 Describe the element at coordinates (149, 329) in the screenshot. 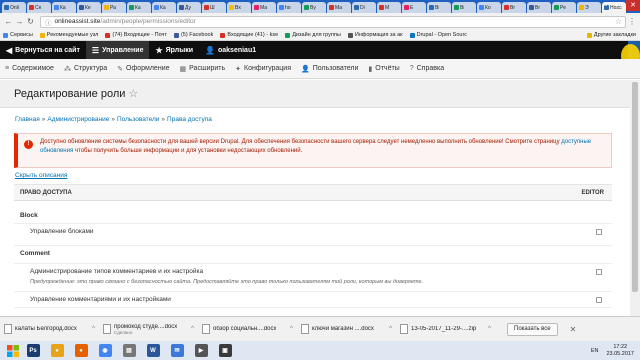

I see `download-item: промокод студе....docx Сделано ^` at that location.